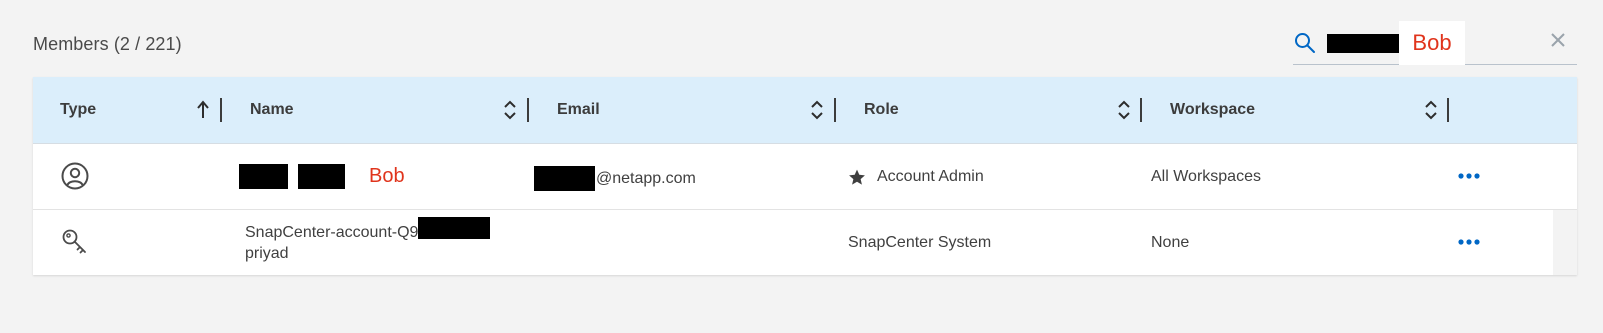 This screenshot has height=333, width=1603. I want to click on column-header-type: Type, so click(78, 110).